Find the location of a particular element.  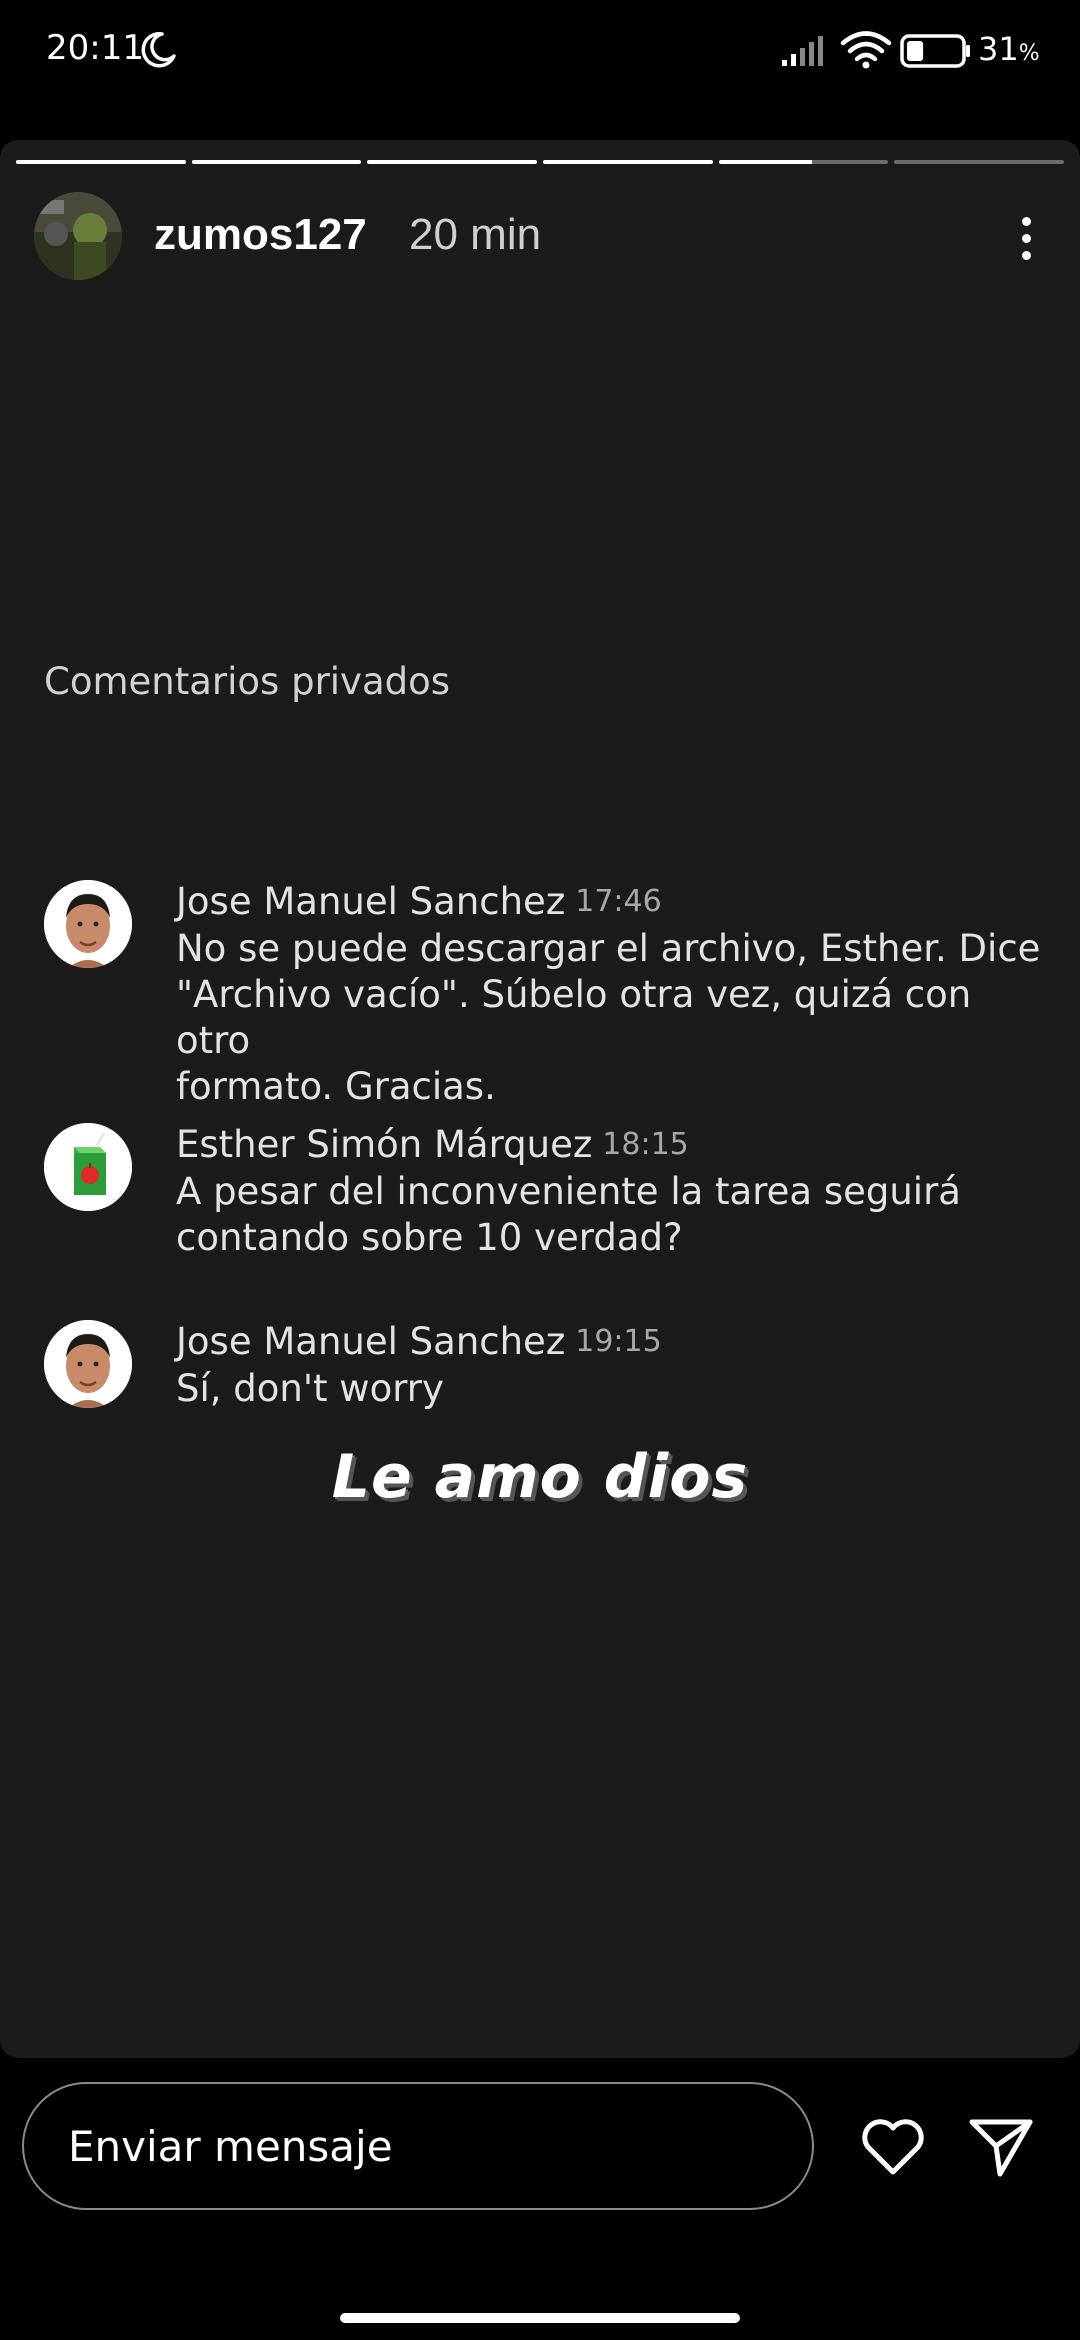

comment-time: 19:15 is located at coordinates (618, 1341).